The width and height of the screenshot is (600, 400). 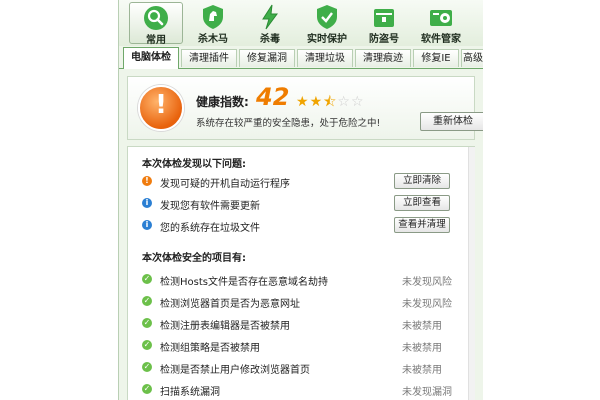 I want to click on magnifier-icon, so click(x=156, y=18).